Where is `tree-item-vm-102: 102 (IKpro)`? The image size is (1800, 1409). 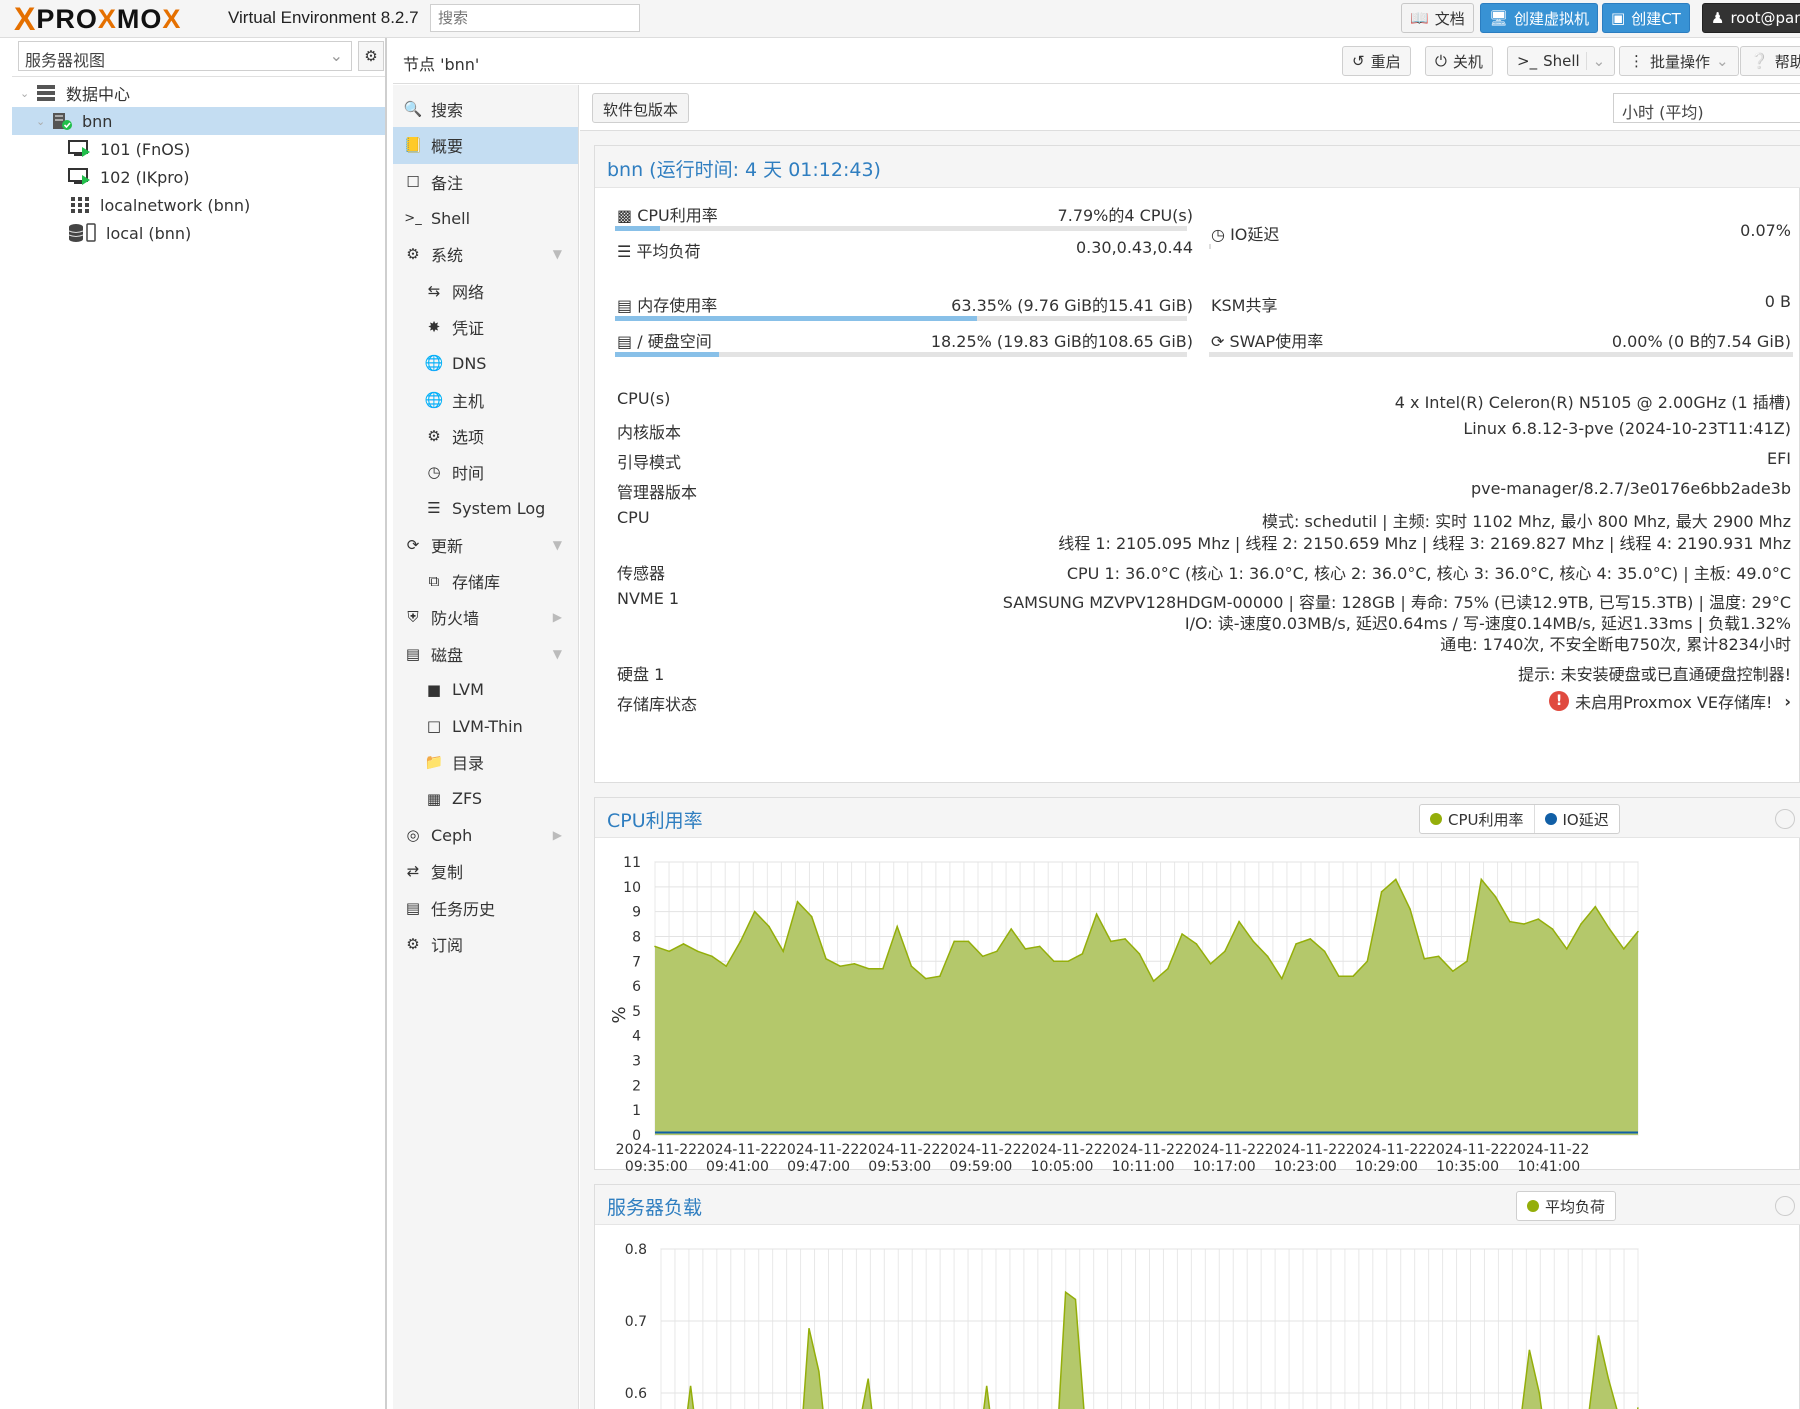
tree-item-vm-102: 102 (IKpro) is located at coordinates (198, 177).